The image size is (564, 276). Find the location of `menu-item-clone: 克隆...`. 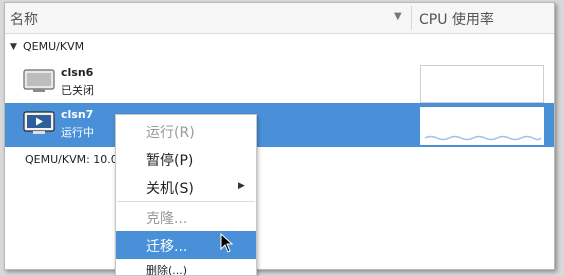

menu-item-clone: 克隆... is located at coordinates (186, 217).